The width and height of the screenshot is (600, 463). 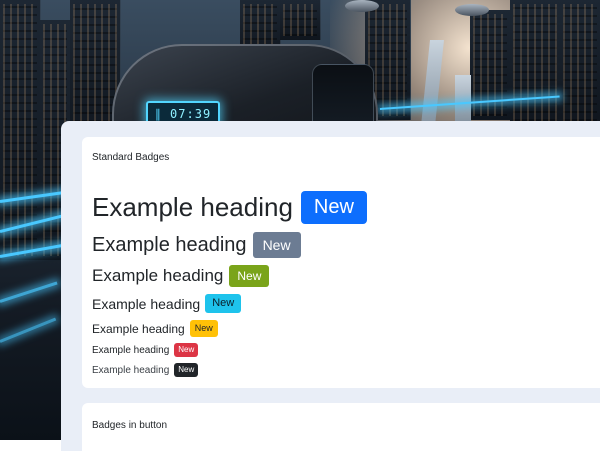 I want to click on badge-row-7: Example heading New, so click(x=145, y=370).